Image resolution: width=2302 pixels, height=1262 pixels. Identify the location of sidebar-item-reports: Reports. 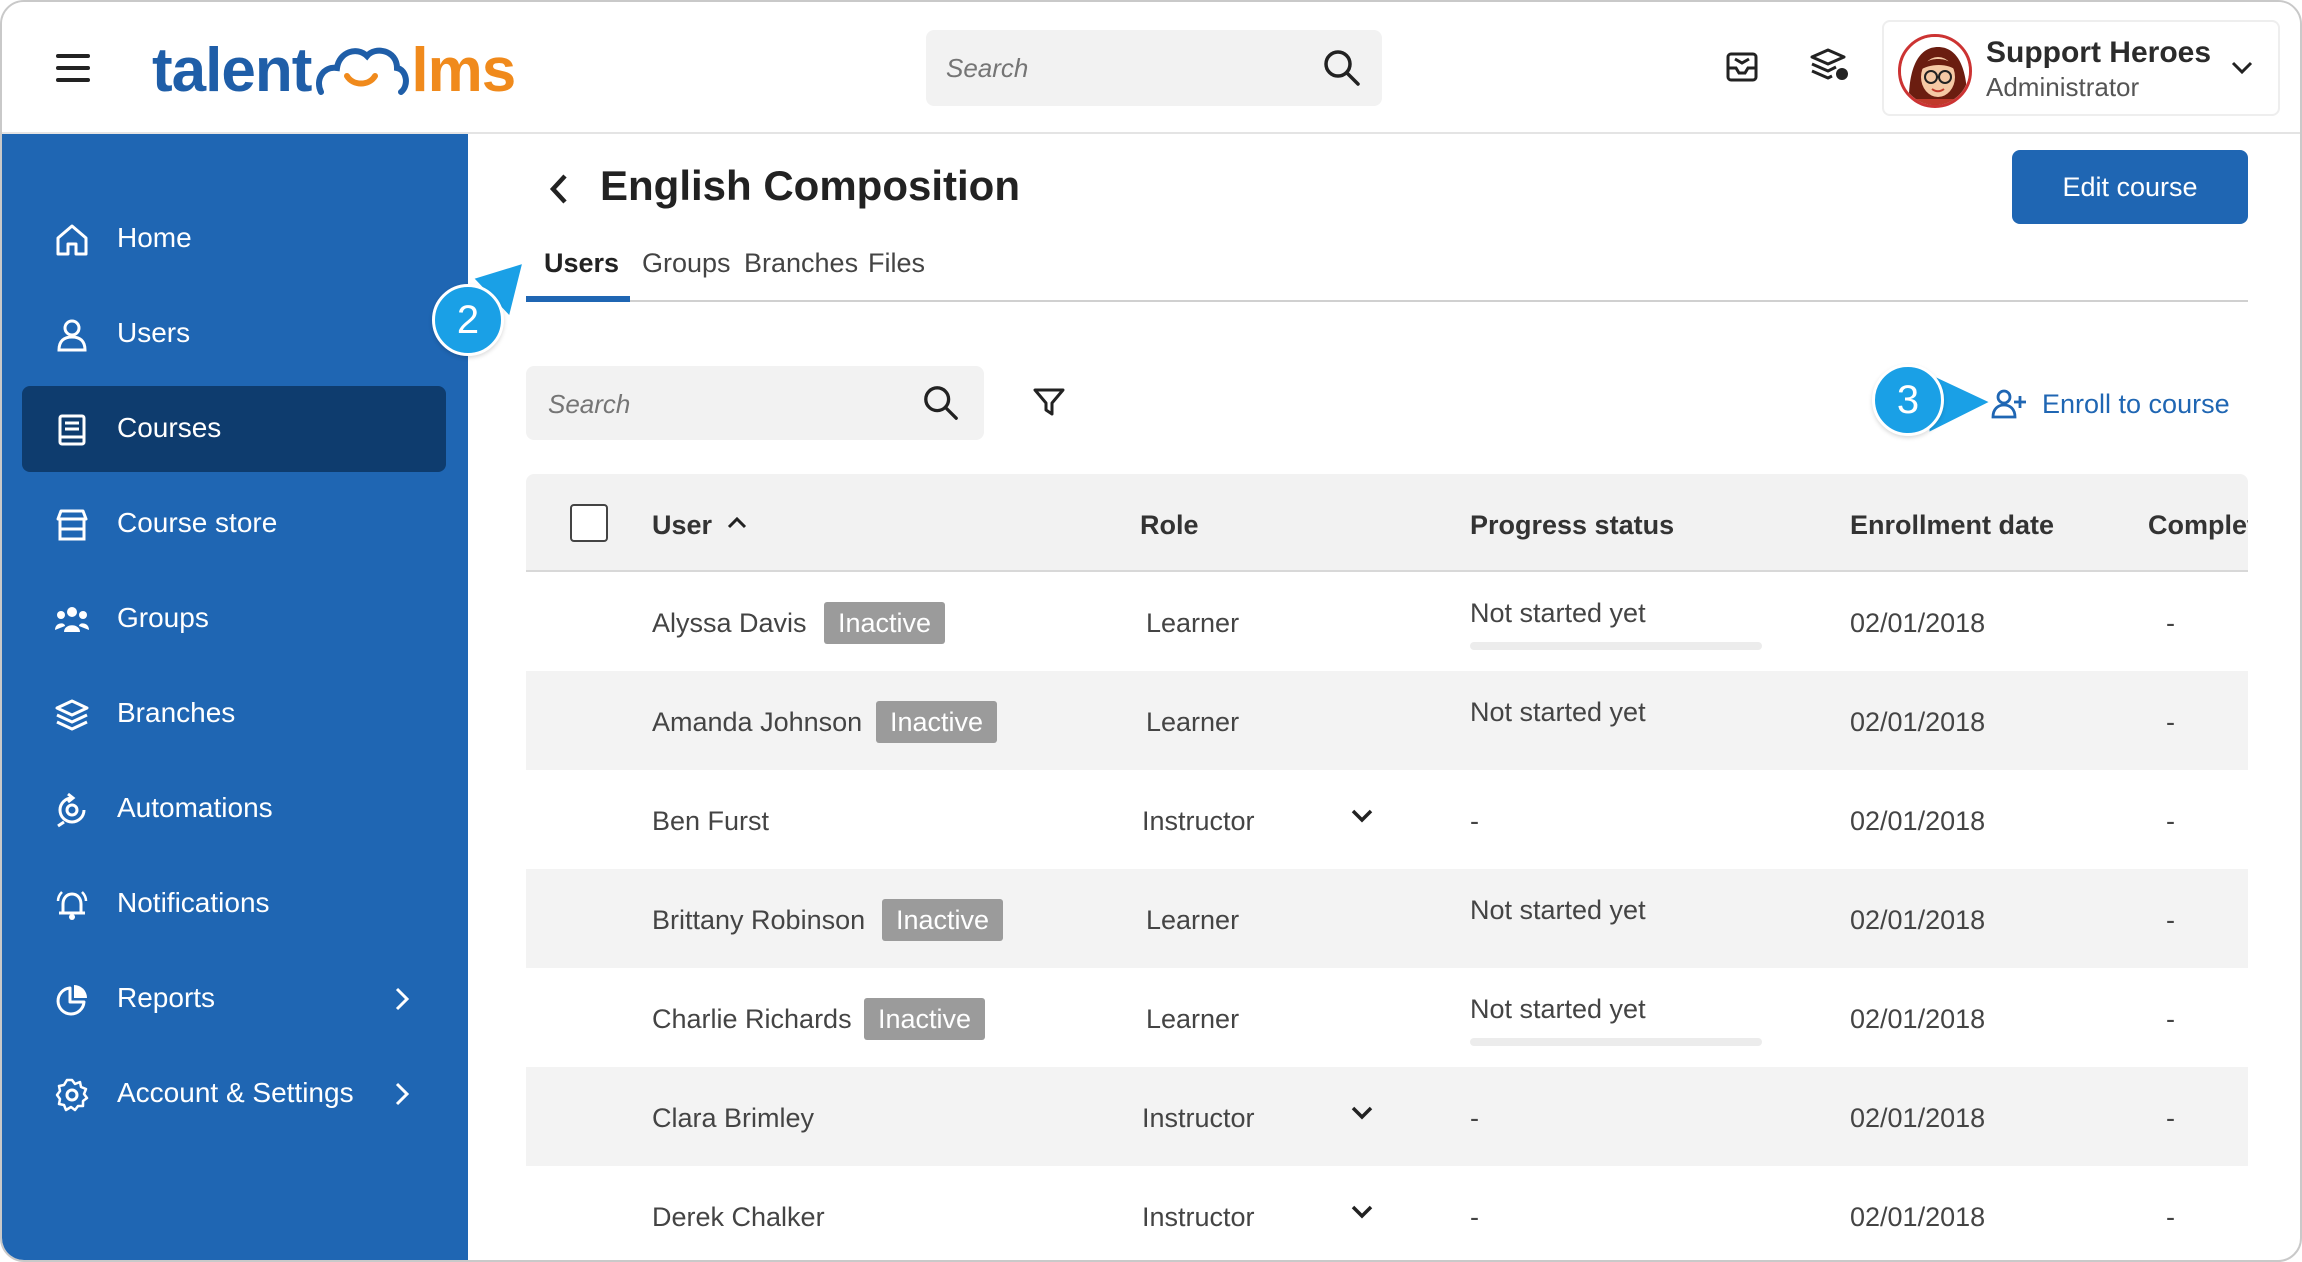
(234, 999).